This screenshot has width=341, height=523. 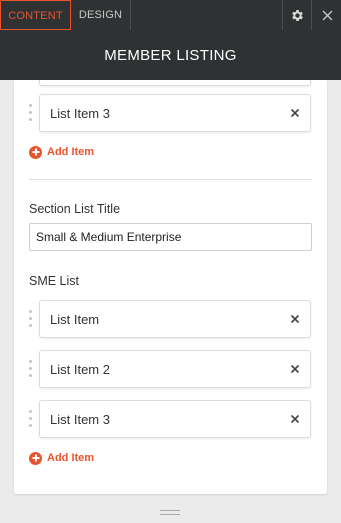 I want to click on settings-button, so click(x=297, y=15).